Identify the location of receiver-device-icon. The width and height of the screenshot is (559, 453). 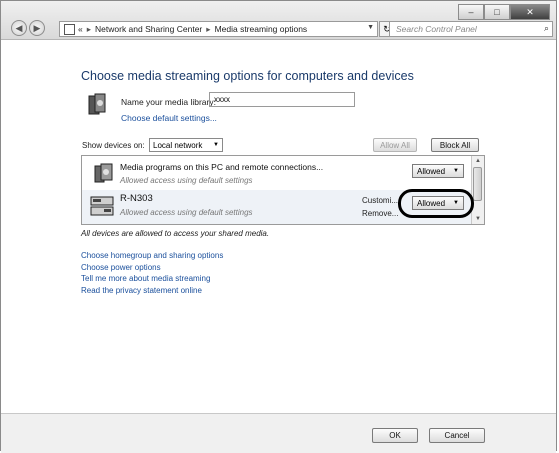
(102, 206).